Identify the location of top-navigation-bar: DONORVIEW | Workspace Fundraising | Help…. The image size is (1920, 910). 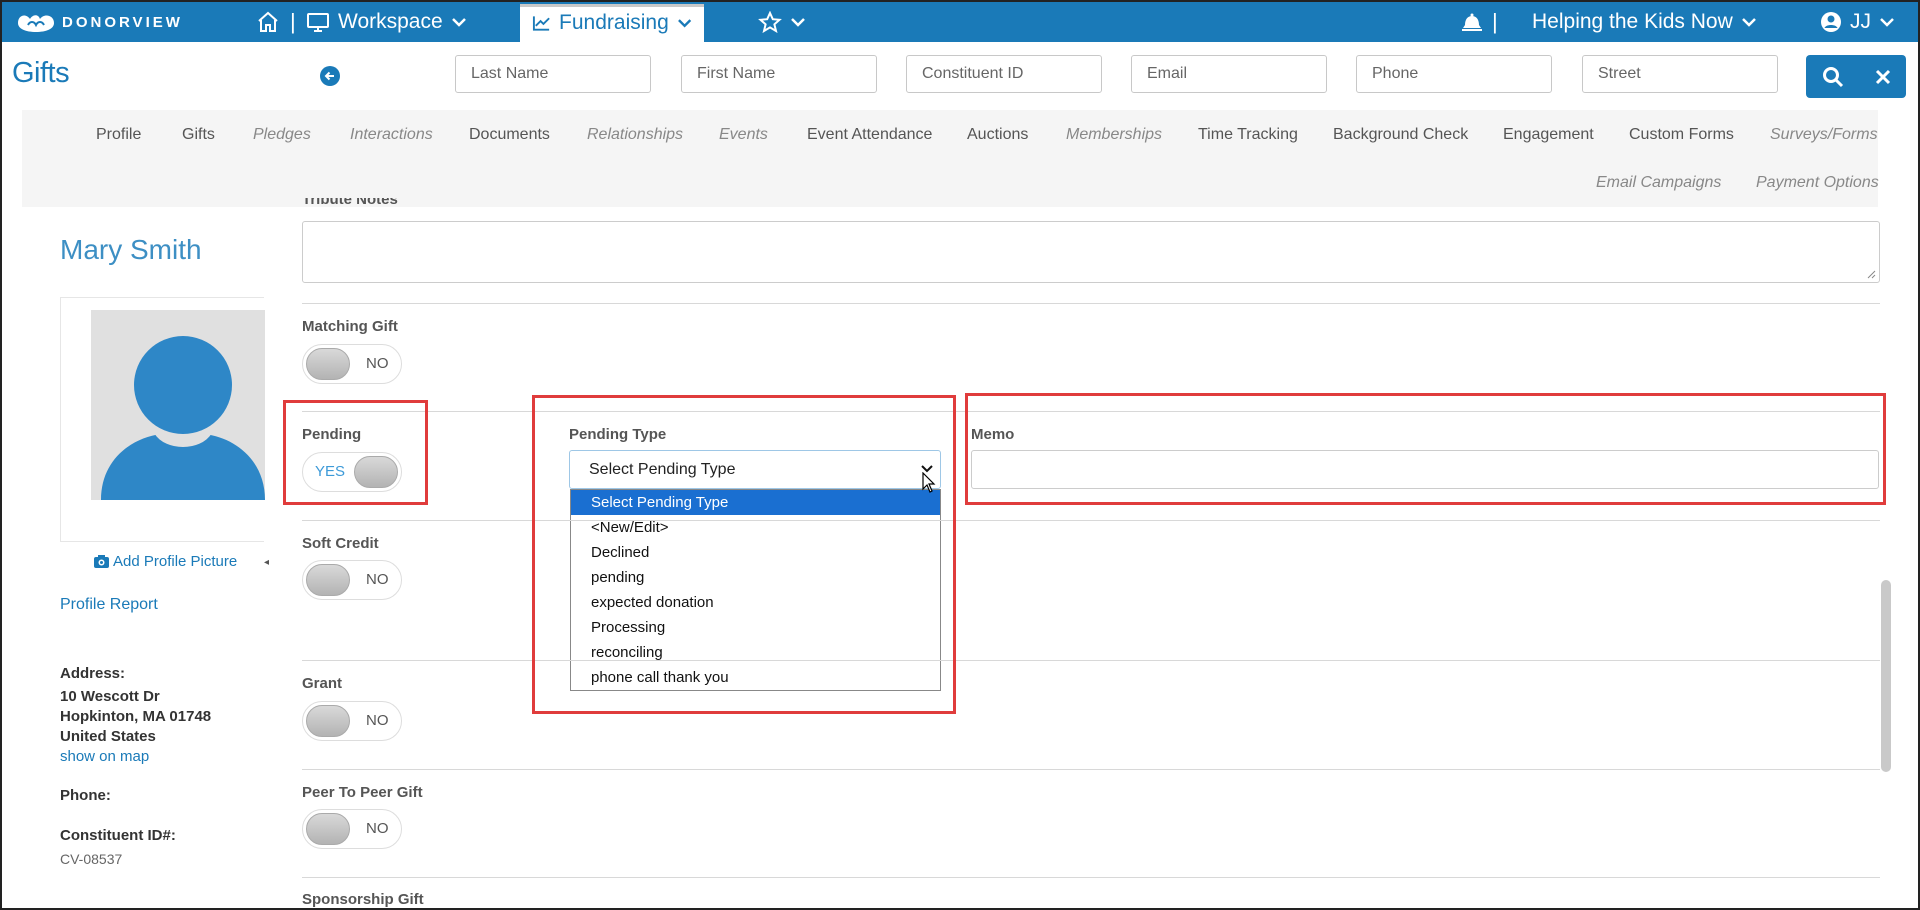
(960, 22).